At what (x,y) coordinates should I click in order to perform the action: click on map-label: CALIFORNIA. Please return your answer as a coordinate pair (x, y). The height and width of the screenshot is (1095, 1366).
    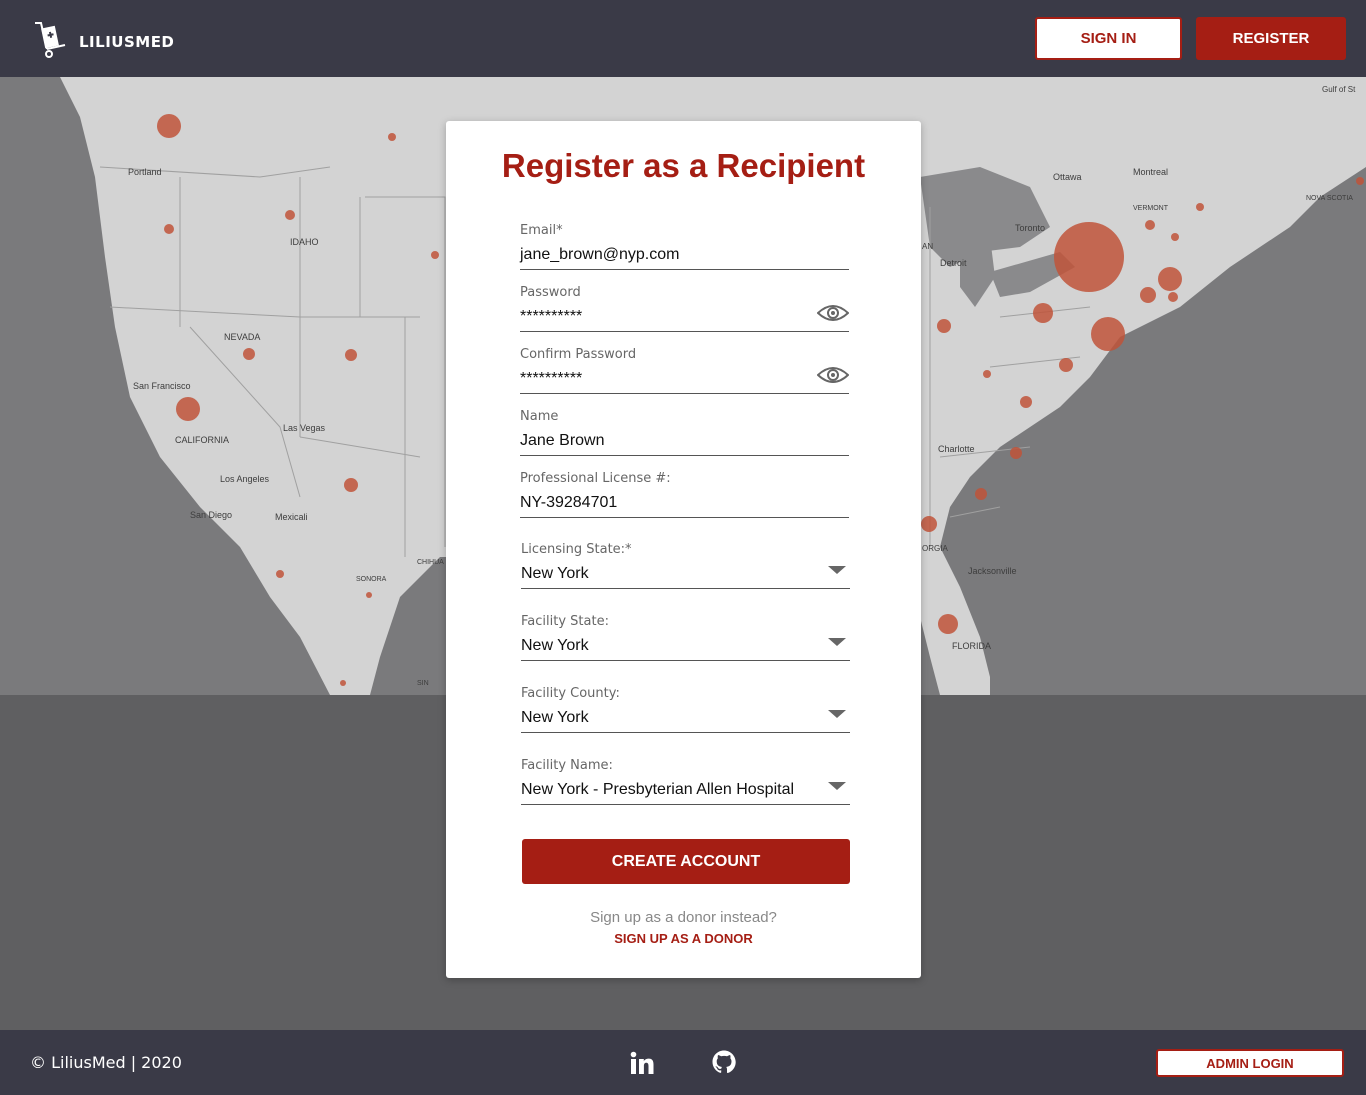
    Looking at the image, I should click on (202, 440).